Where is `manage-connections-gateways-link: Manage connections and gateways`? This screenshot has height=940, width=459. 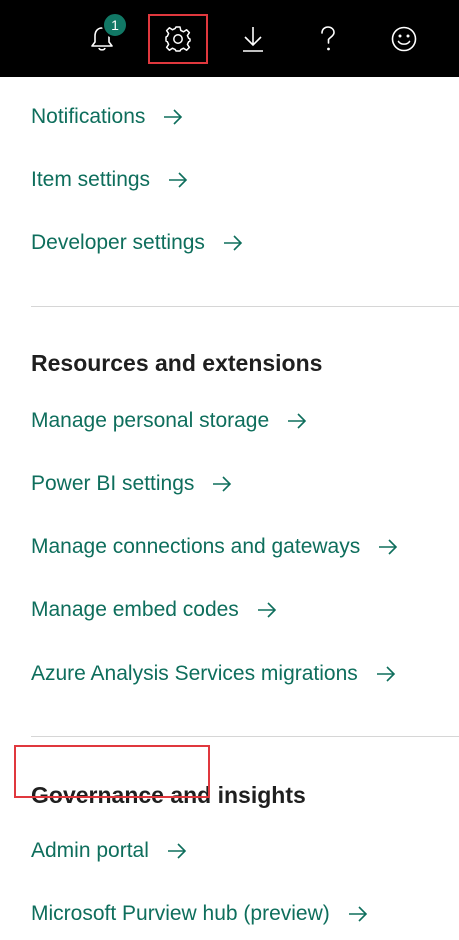
manage-connections-gateways-link: Manage connections and gateways is located at coordinates (214, 547).